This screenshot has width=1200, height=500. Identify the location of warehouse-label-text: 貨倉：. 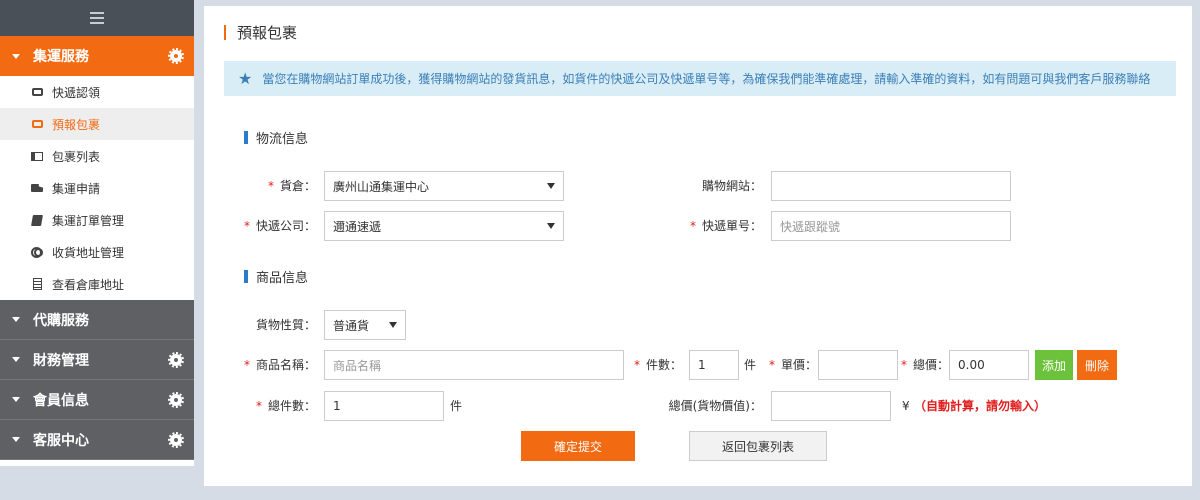
(297, 186).